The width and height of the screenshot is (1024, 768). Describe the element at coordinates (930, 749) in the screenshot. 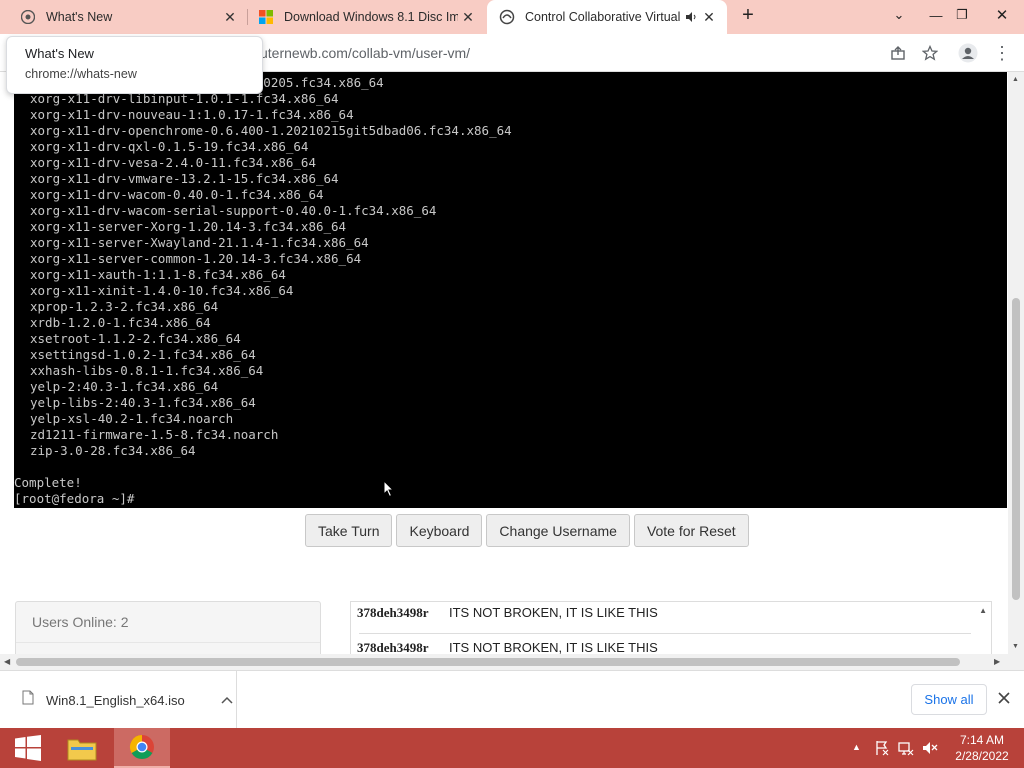

I see `volume-muted-icon` at that location.